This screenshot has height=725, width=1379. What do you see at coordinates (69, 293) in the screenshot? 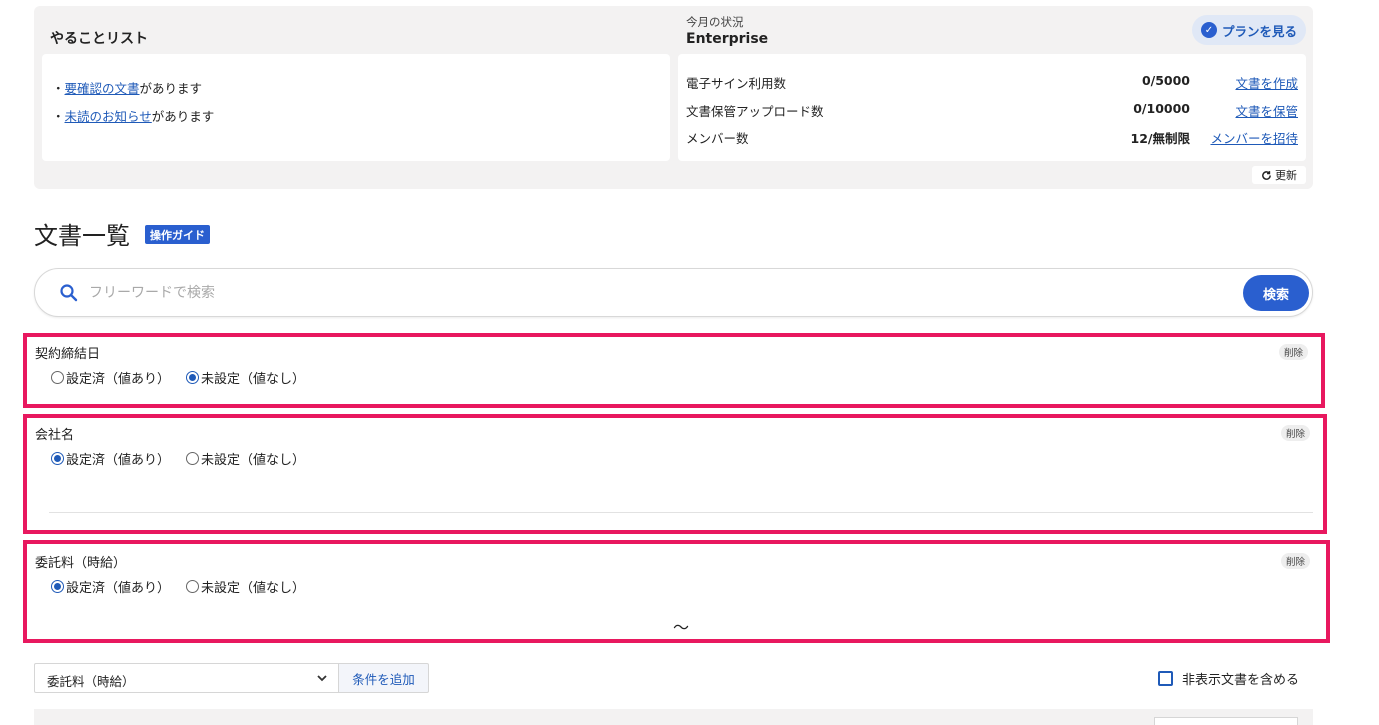
I see `search-icon` at bounding box center [69, 293].